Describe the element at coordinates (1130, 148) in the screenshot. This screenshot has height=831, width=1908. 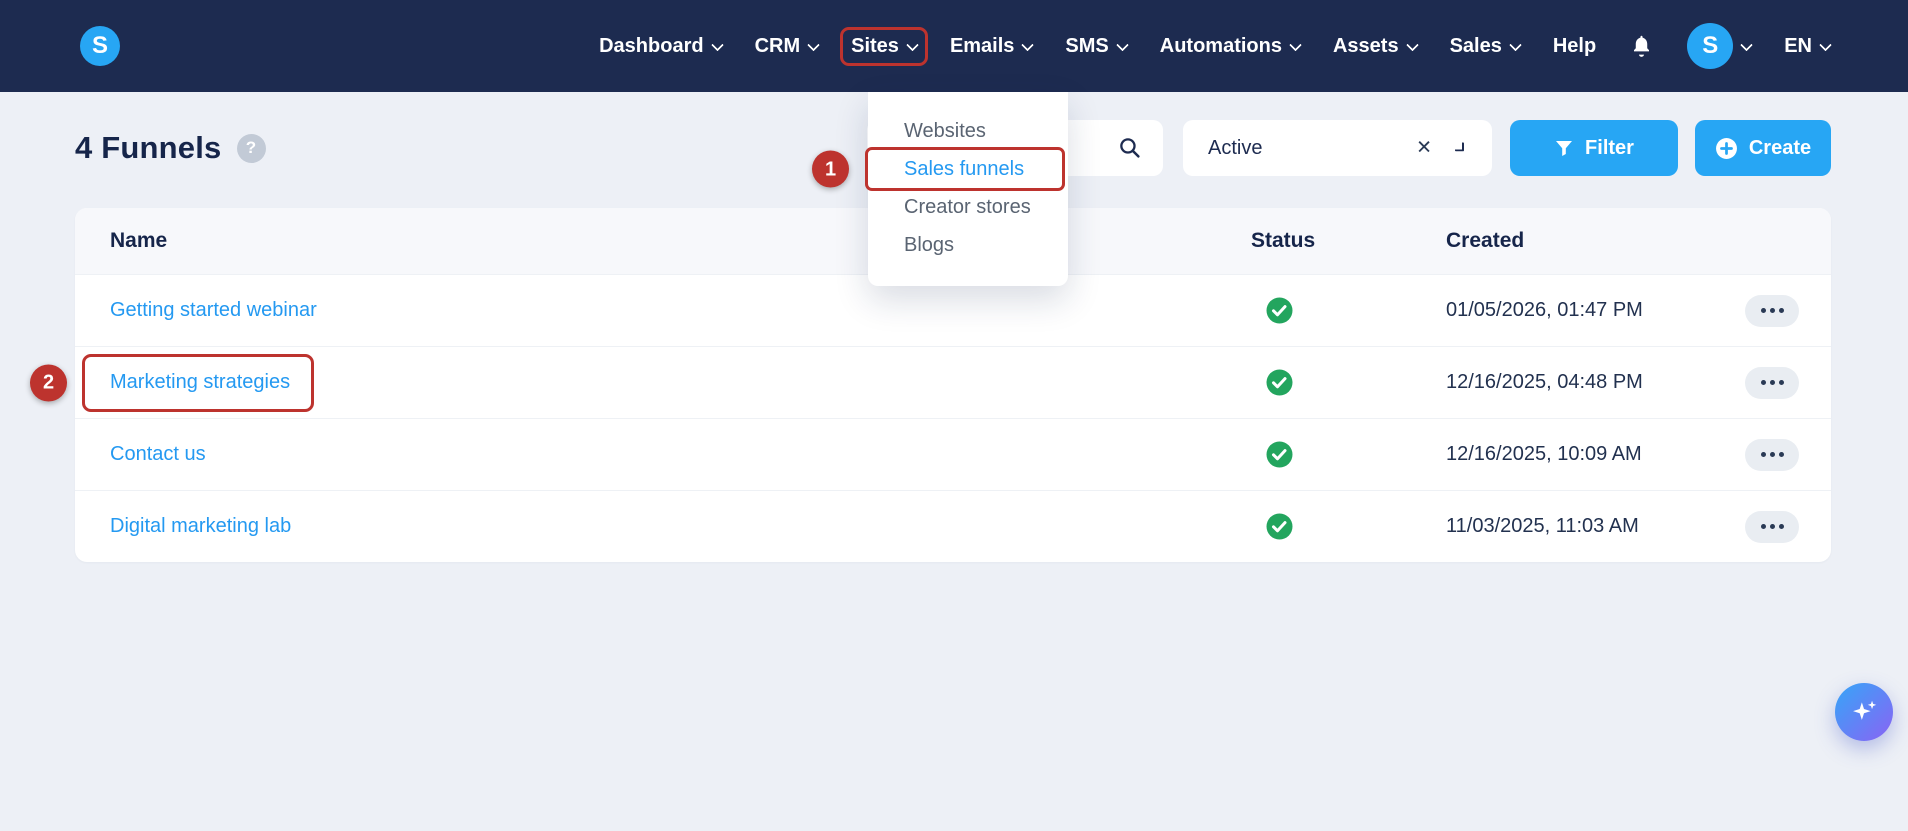
I see `search-icon` at that location.